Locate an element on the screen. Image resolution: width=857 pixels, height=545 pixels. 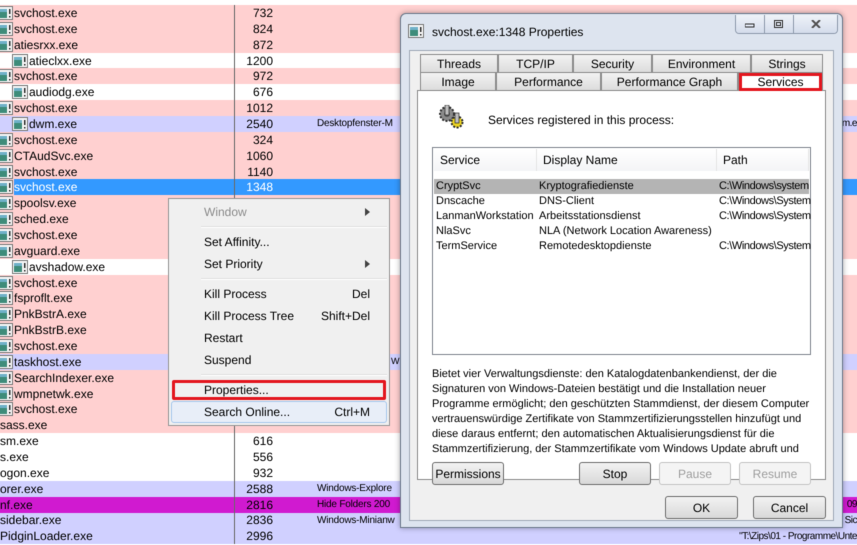
name-cell-text: avshadow.exe is located at coordinates (67, 266).